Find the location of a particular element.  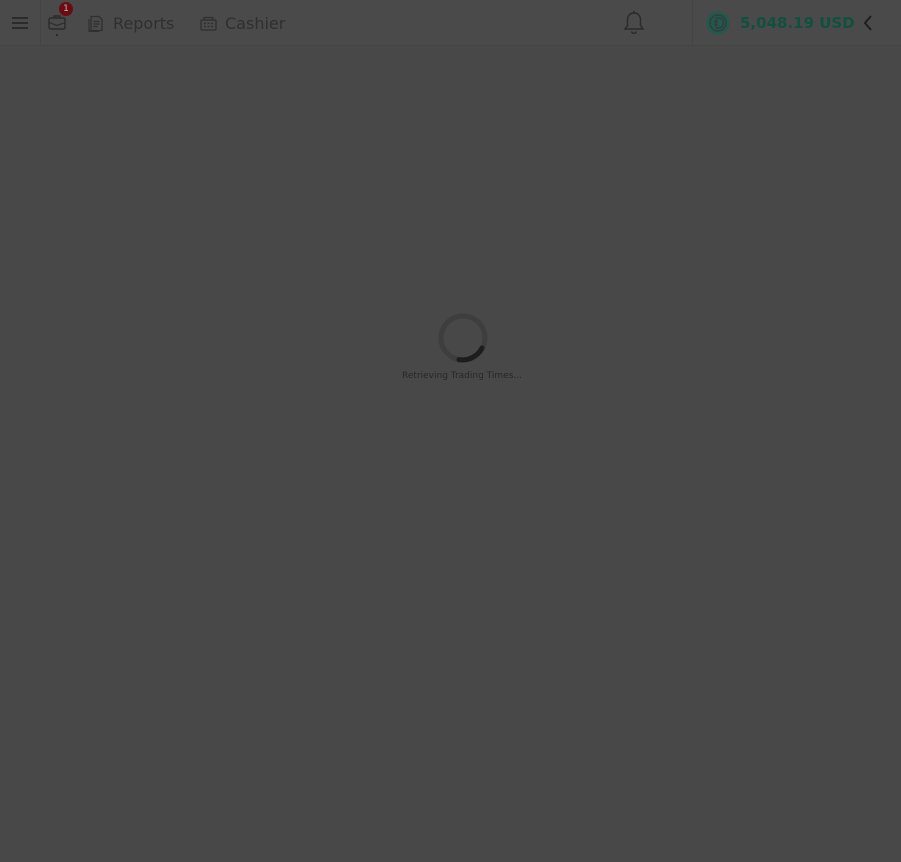

chevron-left-icon is located at coordinates (868, 23).